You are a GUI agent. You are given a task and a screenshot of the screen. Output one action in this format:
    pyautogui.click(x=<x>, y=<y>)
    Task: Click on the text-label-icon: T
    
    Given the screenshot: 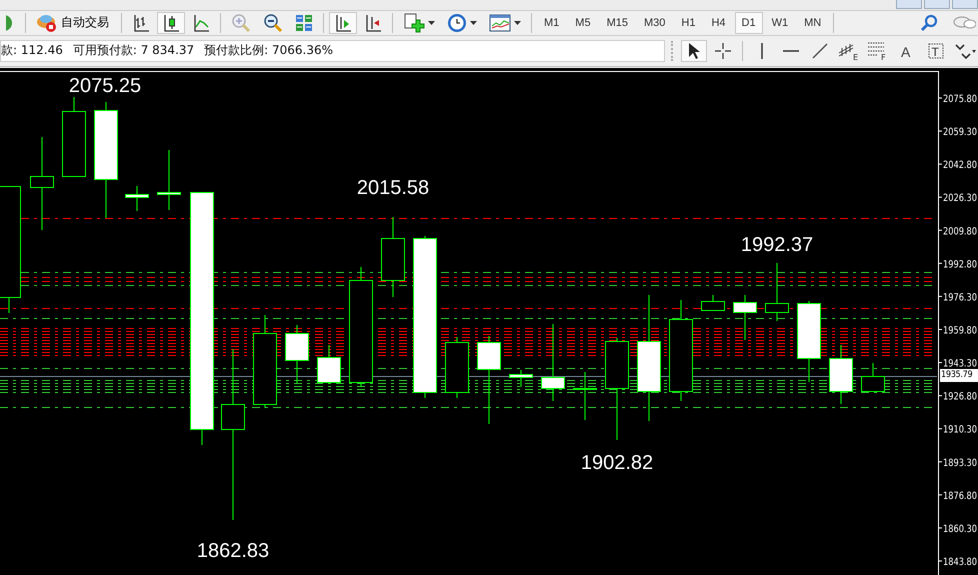 What is the action you would take?
    pyautogui.click(x=936, y=50)
    